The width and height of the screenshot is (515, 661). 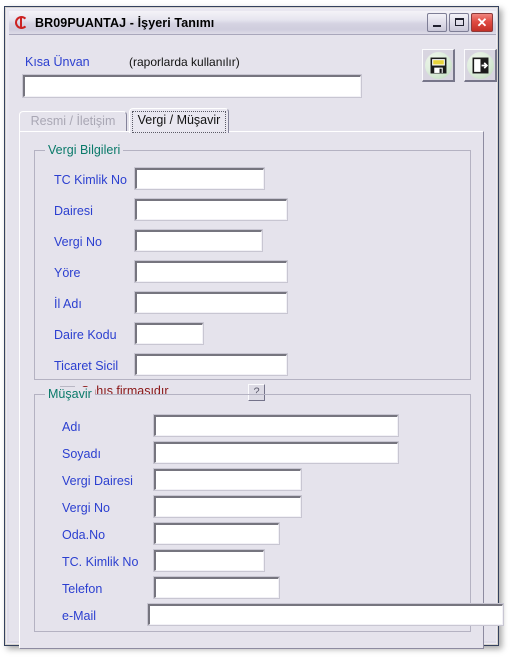 What do you see at coordinates (198, 240) in the screenshot?
I see `input-vergi-no` at bounding box center [198, 240].